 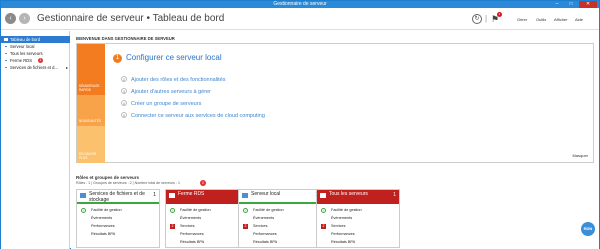 I want to click on sidebar-item-rds-farm: Ferme RDS 1, so click(x=35, y=60).